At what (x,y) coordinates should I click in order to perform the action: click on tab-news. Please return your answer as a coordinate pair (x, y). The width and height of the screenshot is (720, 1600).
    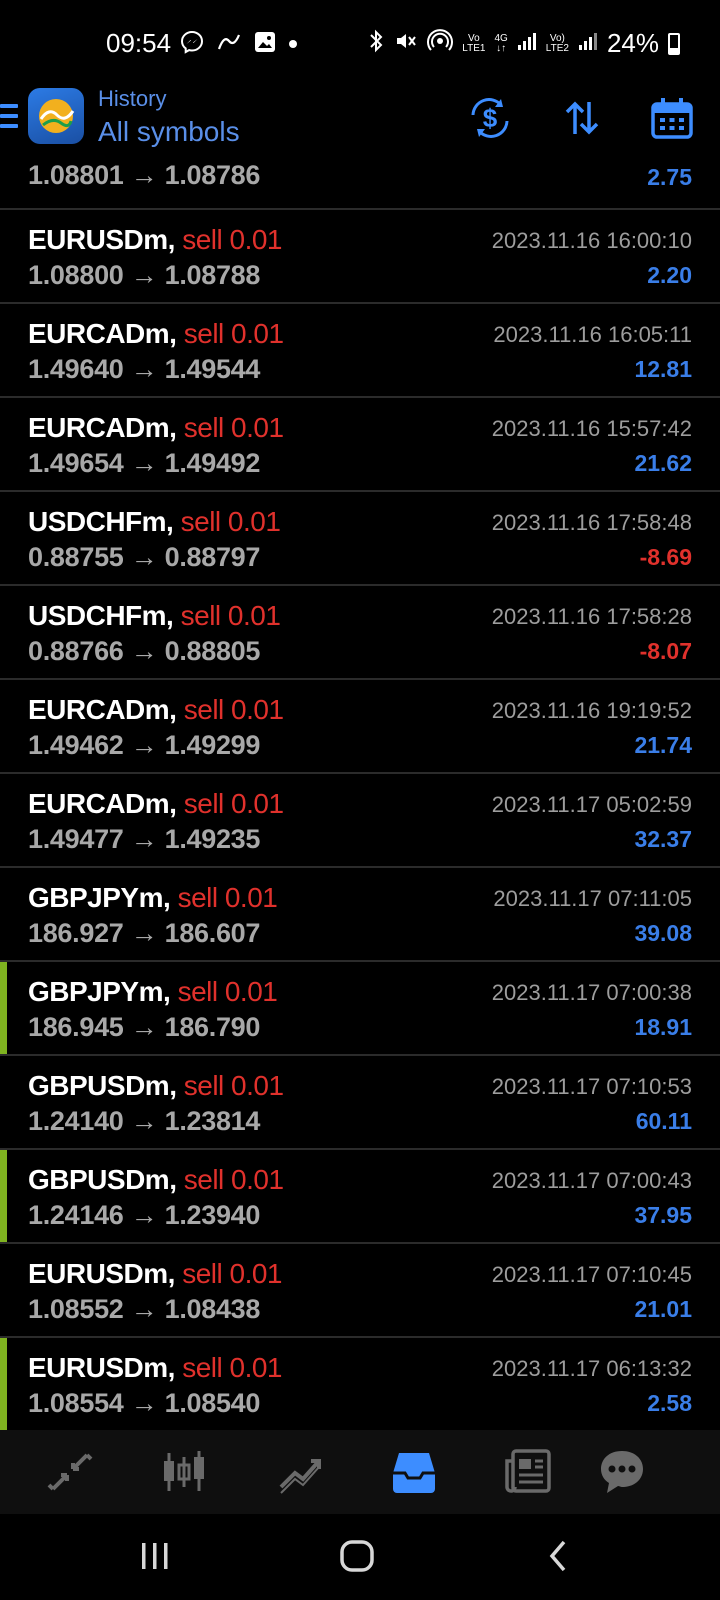
    Looking at the image, I should click on (528, 1472).